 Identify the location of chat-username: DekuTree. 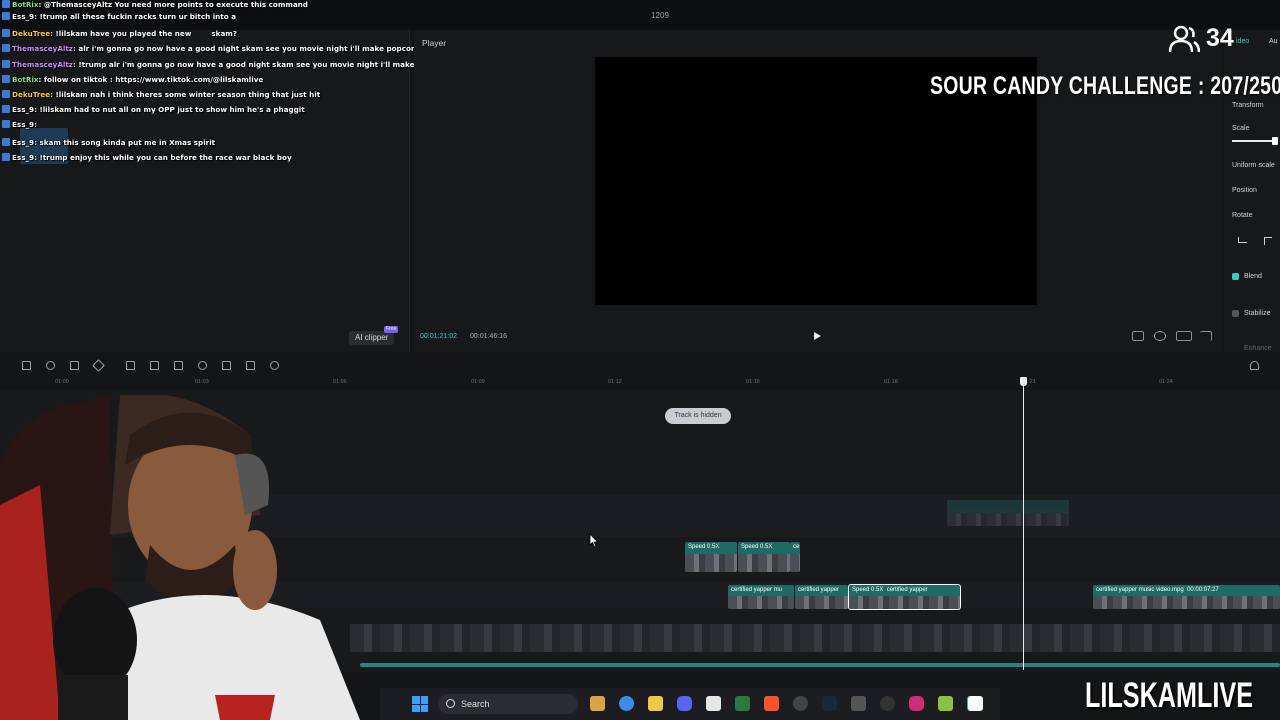
(31, 33).